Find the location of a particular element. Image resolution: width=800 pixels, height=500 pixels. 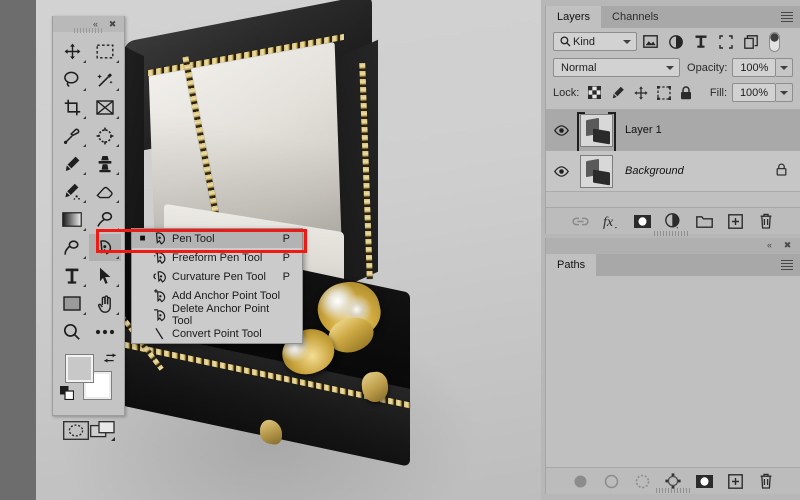

frame-tool is located at coordinates (105, 107).